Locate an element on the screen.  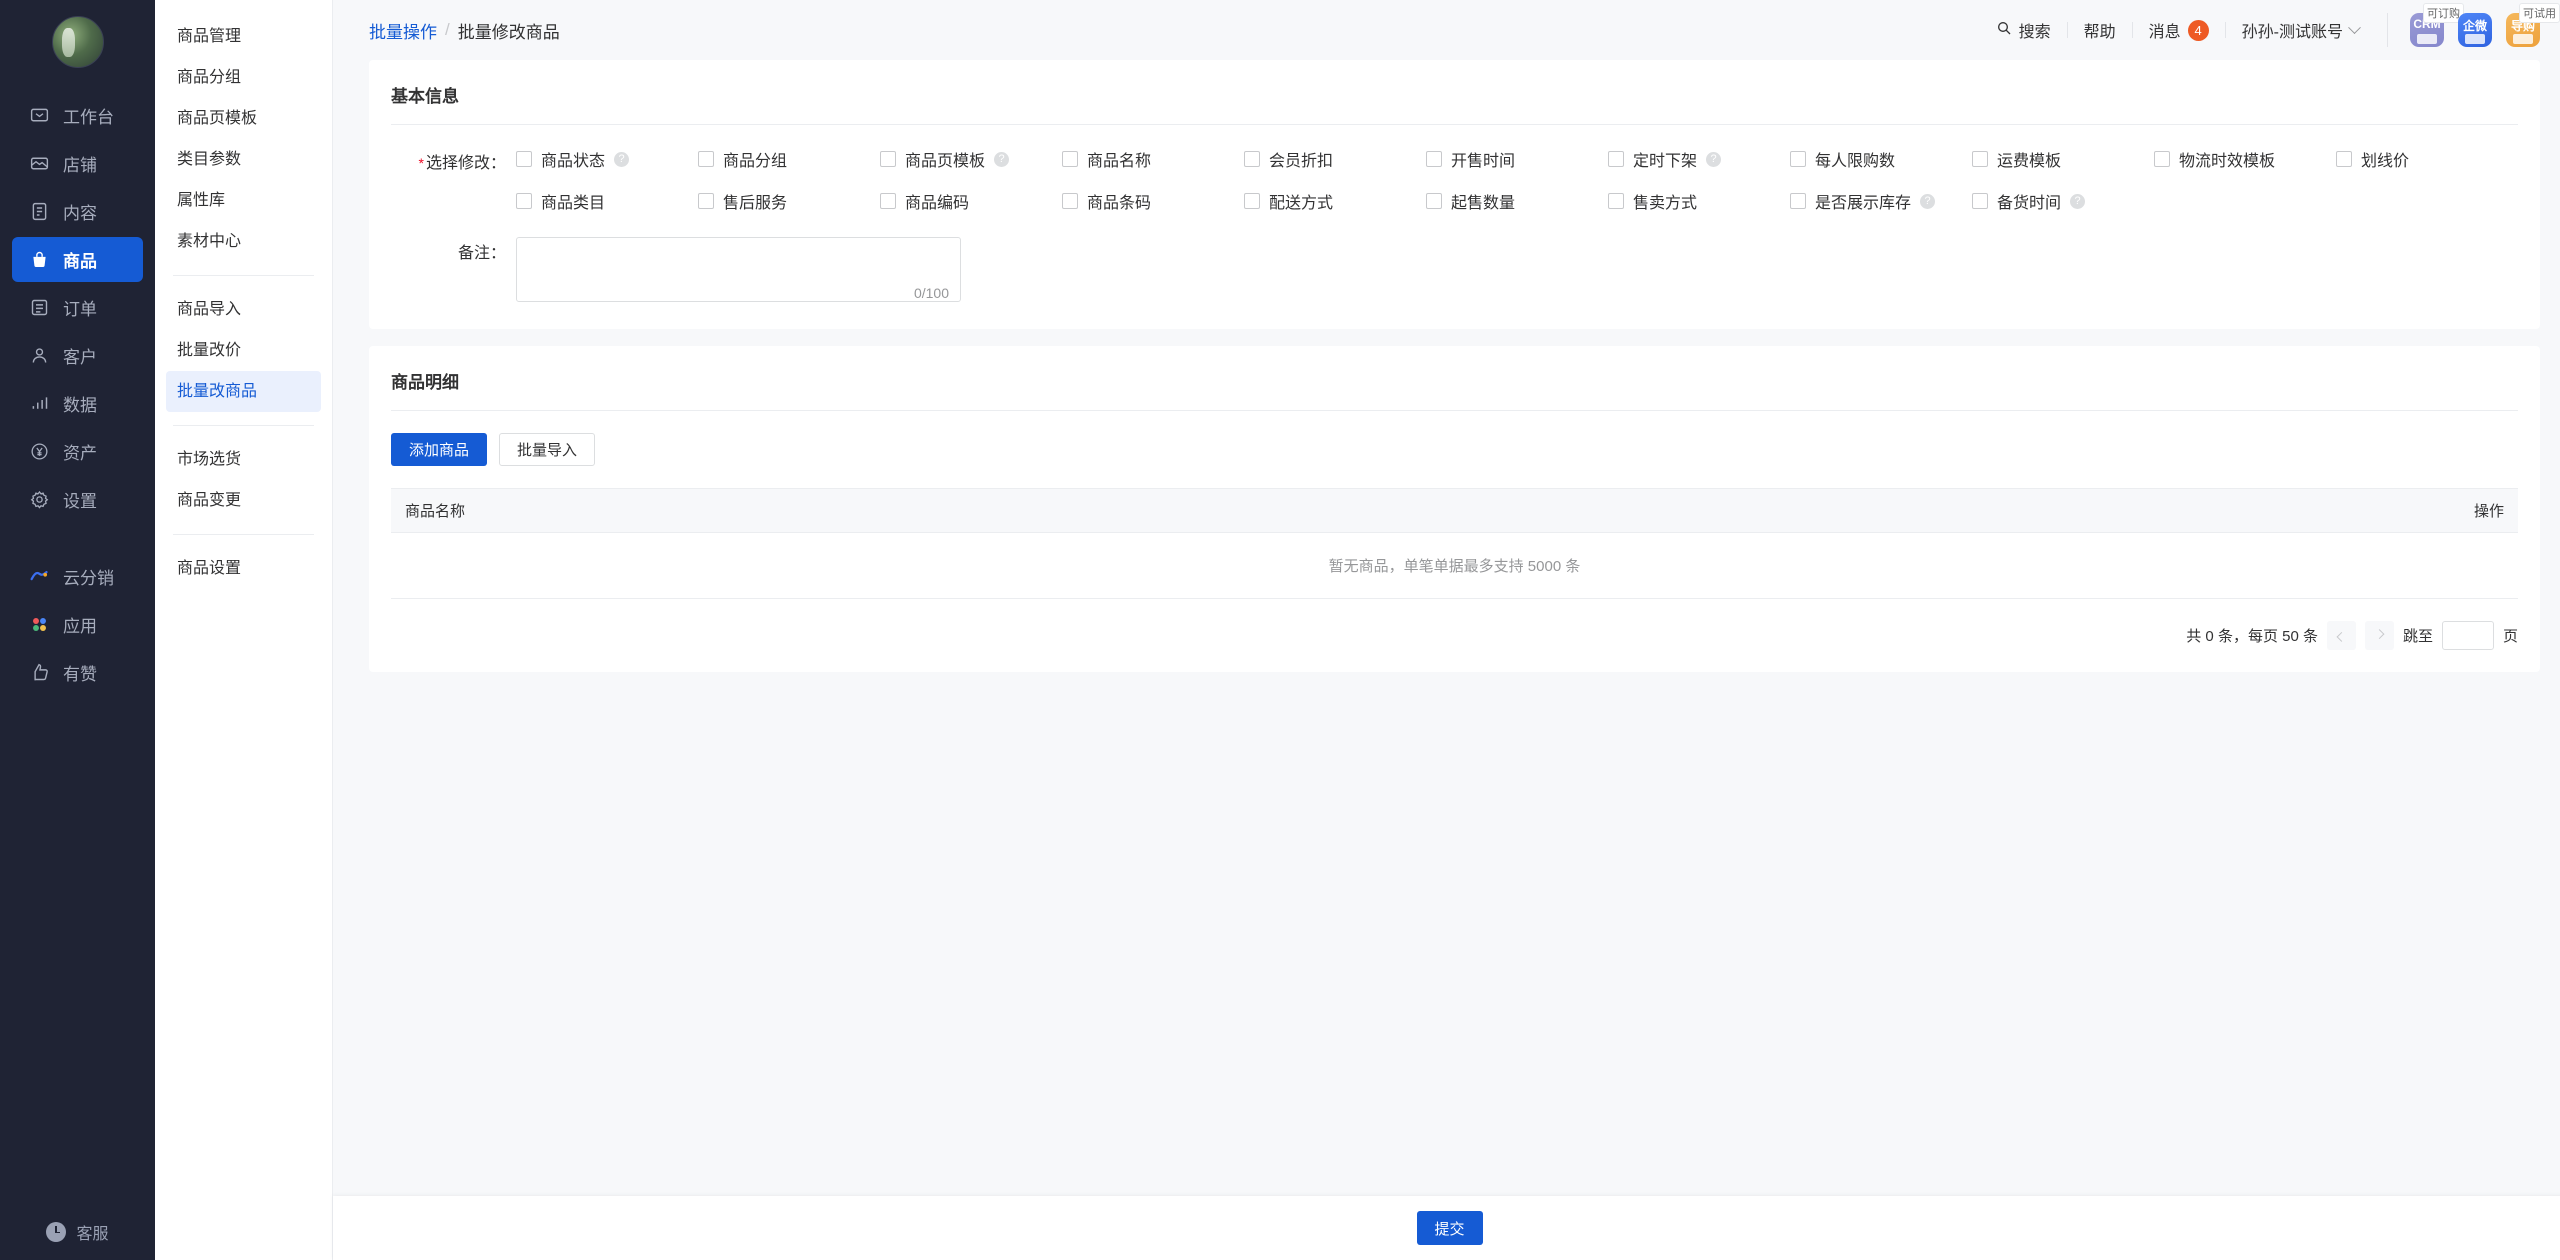
breadcrumb-parent: 批量操作 is located at coordinates (403, 30).